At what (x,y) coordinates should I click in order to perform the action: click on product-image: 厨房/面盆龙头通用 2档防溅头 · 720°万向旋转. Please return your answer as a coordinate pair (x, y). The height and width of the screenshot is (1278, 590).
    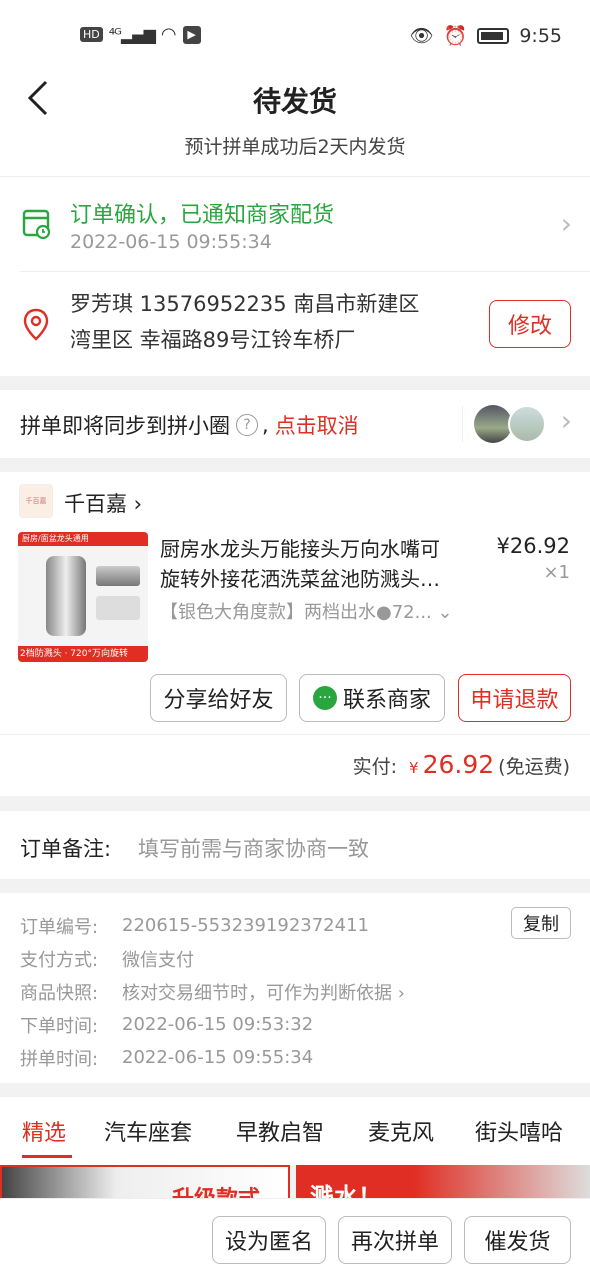
    Looking at the image, I should click on (83, 597).